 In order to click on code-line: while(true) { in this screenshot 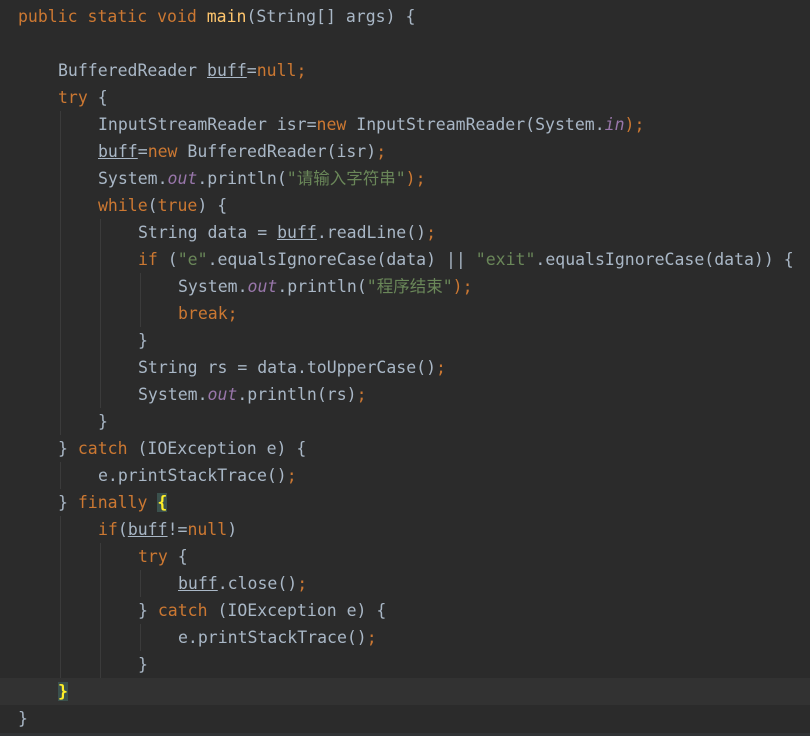, I will do `click(405, 205)`.